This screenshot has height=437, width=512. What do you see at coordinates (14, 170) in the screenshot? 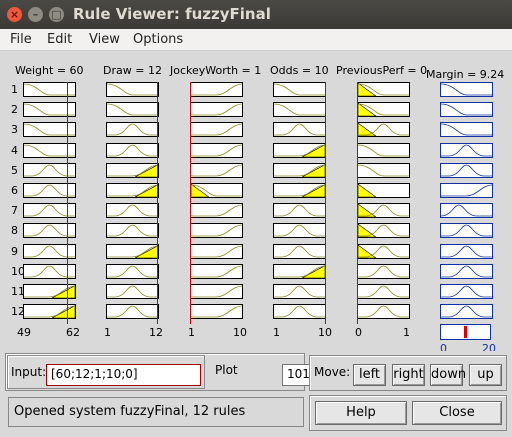
I see `rule-number: 5` at bounding box center [14, 170].